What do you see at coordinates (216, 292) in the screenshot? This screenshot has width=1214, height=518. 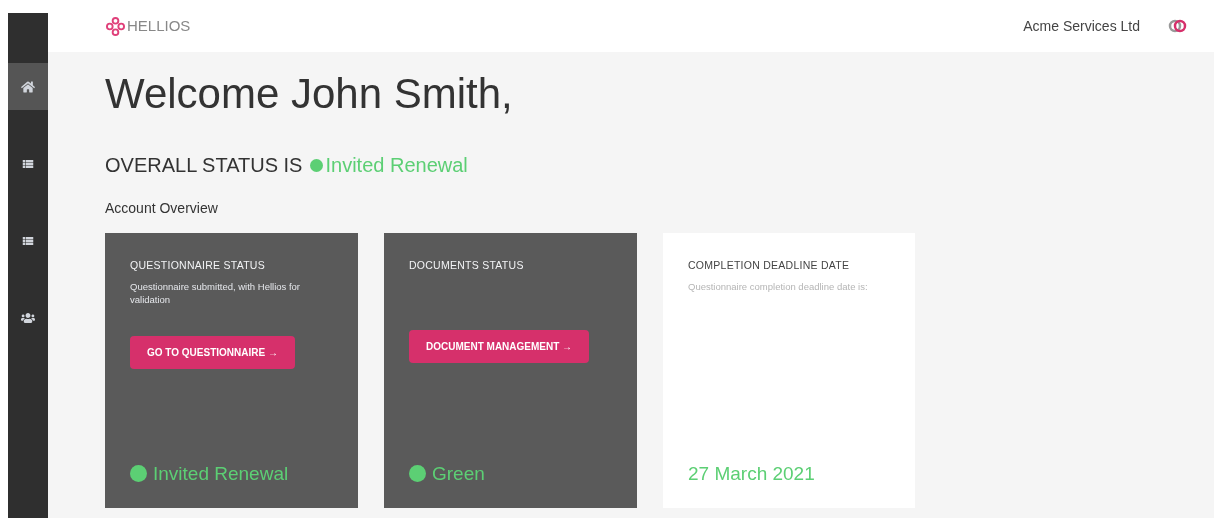 I see `card-description: Questionnaire submitted, with Hellios for validation` at bounding box center [216, 292].